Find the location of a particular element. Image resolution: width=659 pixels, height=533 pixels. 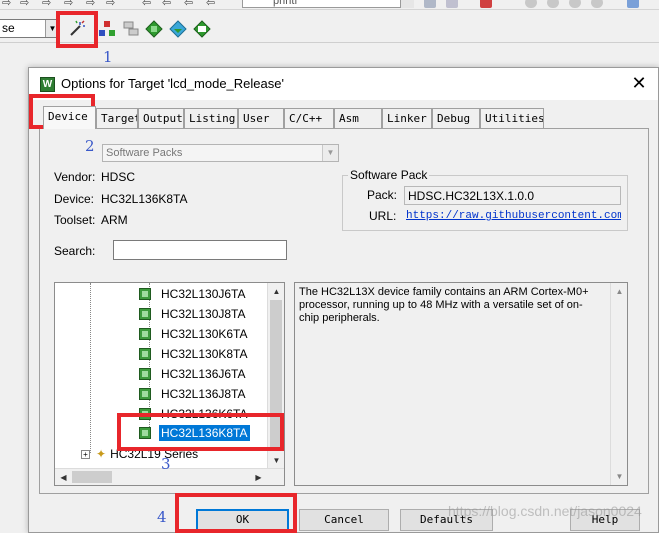

software-pack-legend: Software Pack is located at coordinates (389, 175).